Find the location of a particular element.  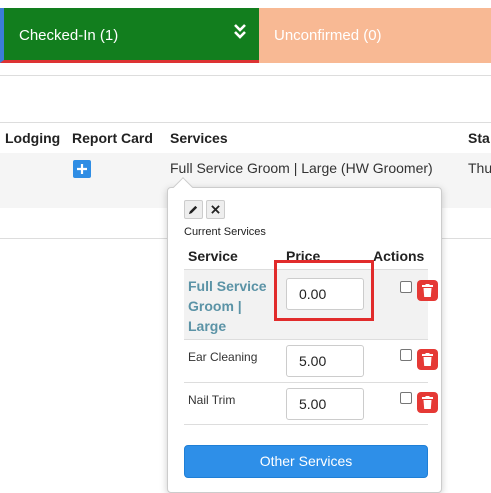

header-price: Price is located at coordinates (303, 256).